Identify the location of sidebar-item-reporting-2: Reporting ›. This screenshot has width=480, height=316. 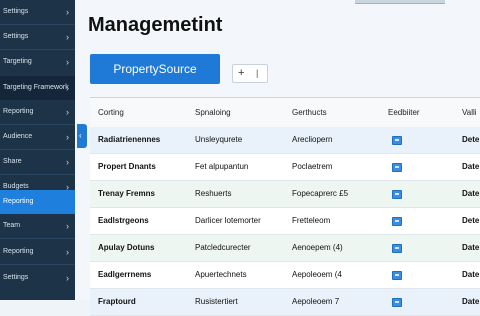
(37, 252).